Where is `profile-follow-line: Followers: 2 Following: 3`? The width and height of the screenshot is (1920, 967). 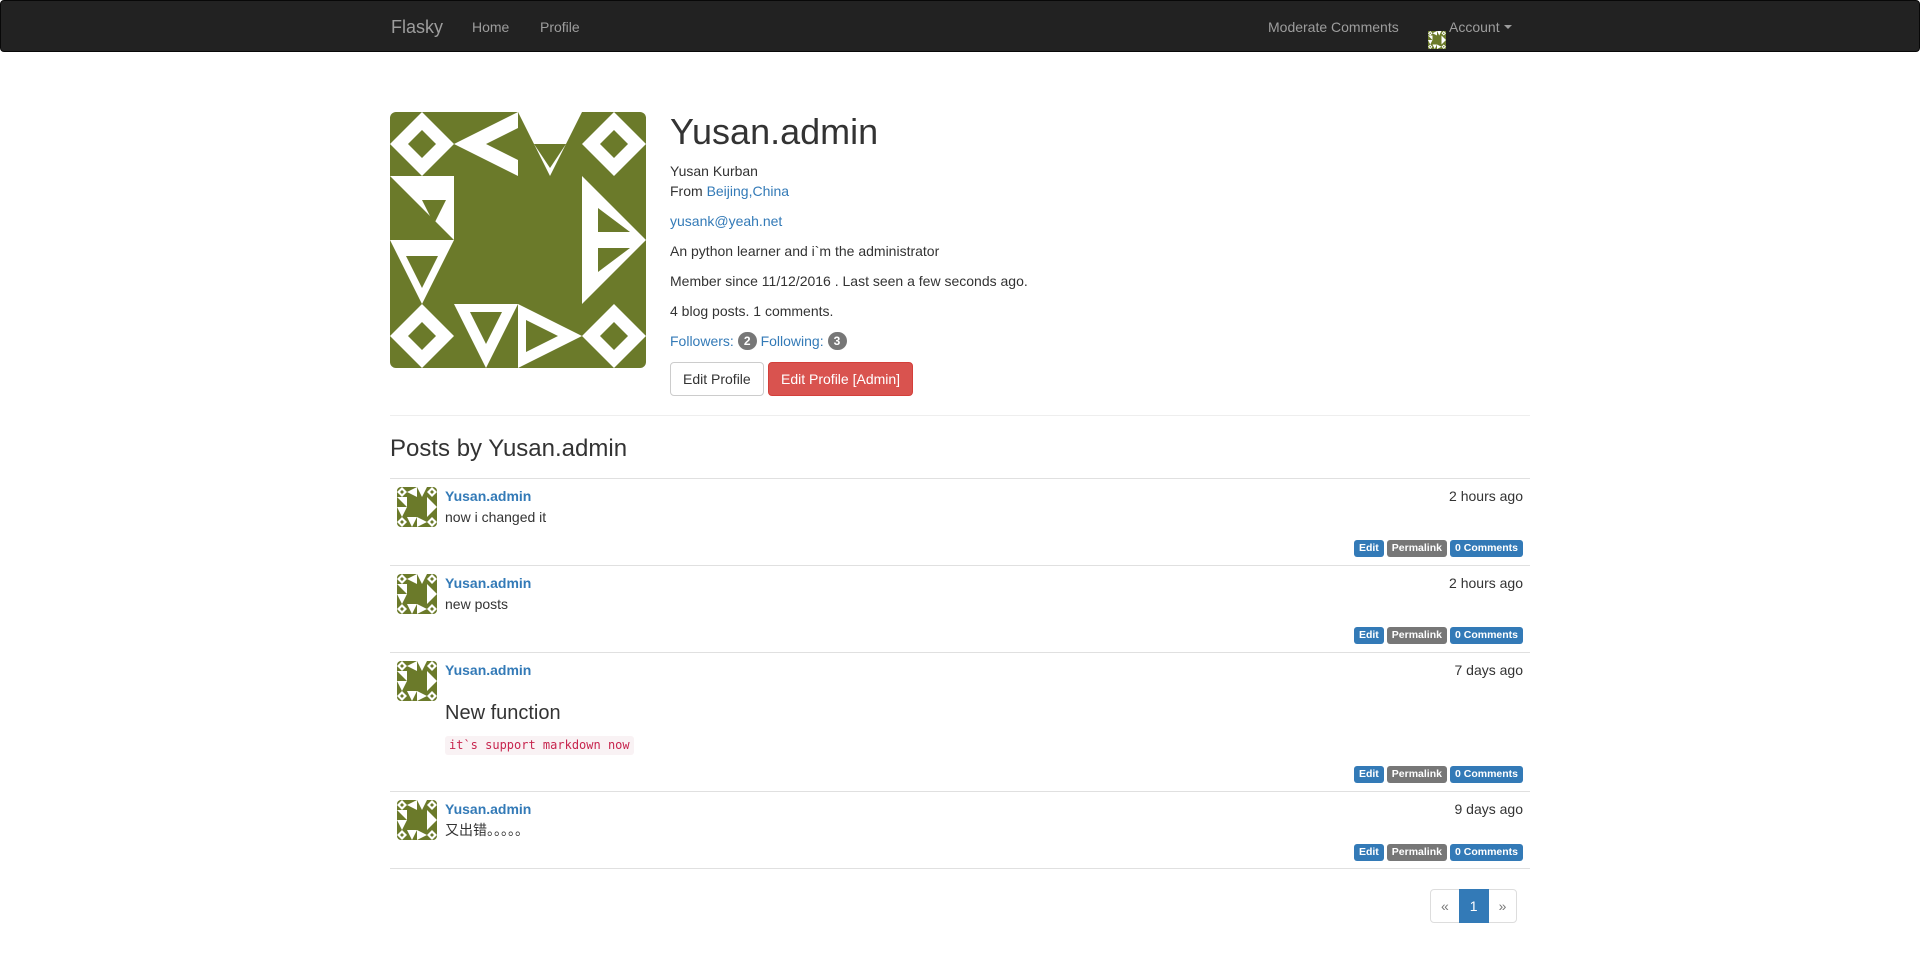 profile-follow-line: Followers: 2 Following: 3 is located at coordinates (758, 341).